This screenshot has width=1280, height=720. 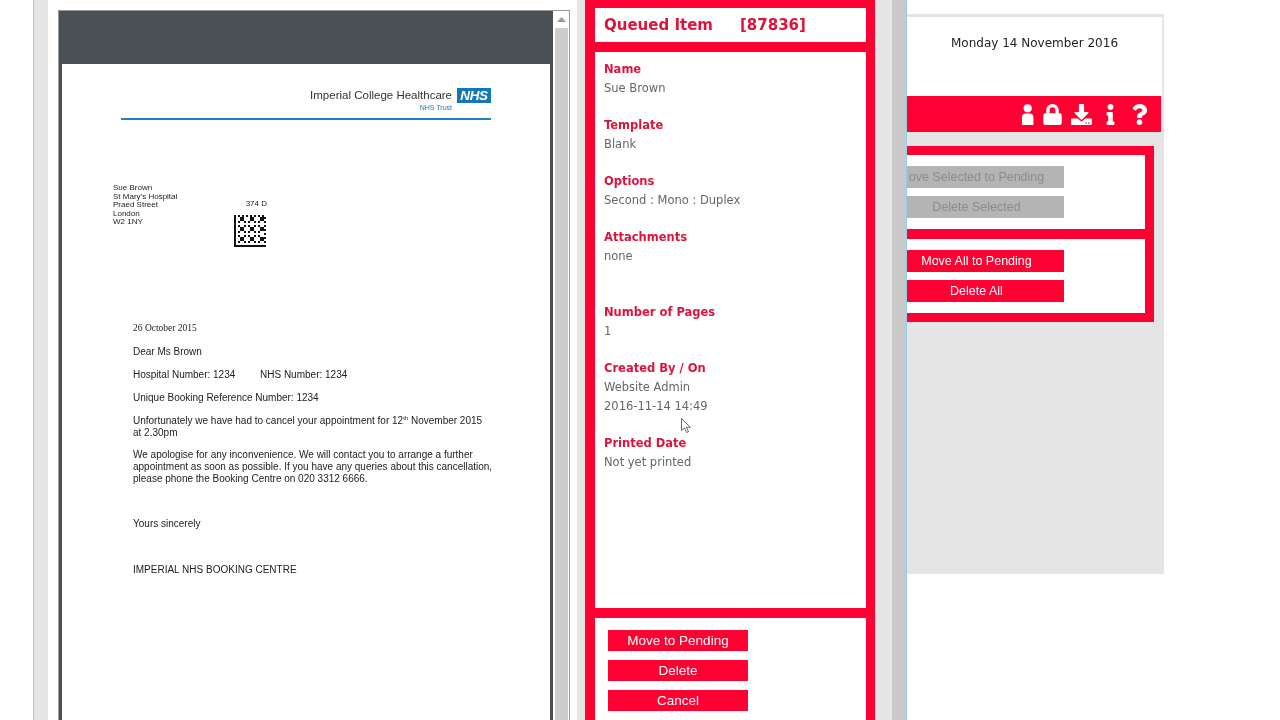 What do you see at coordinates (647, 387) in the screenshot?
I see `field-value: Website Admin` at bounding box center [647, 387].